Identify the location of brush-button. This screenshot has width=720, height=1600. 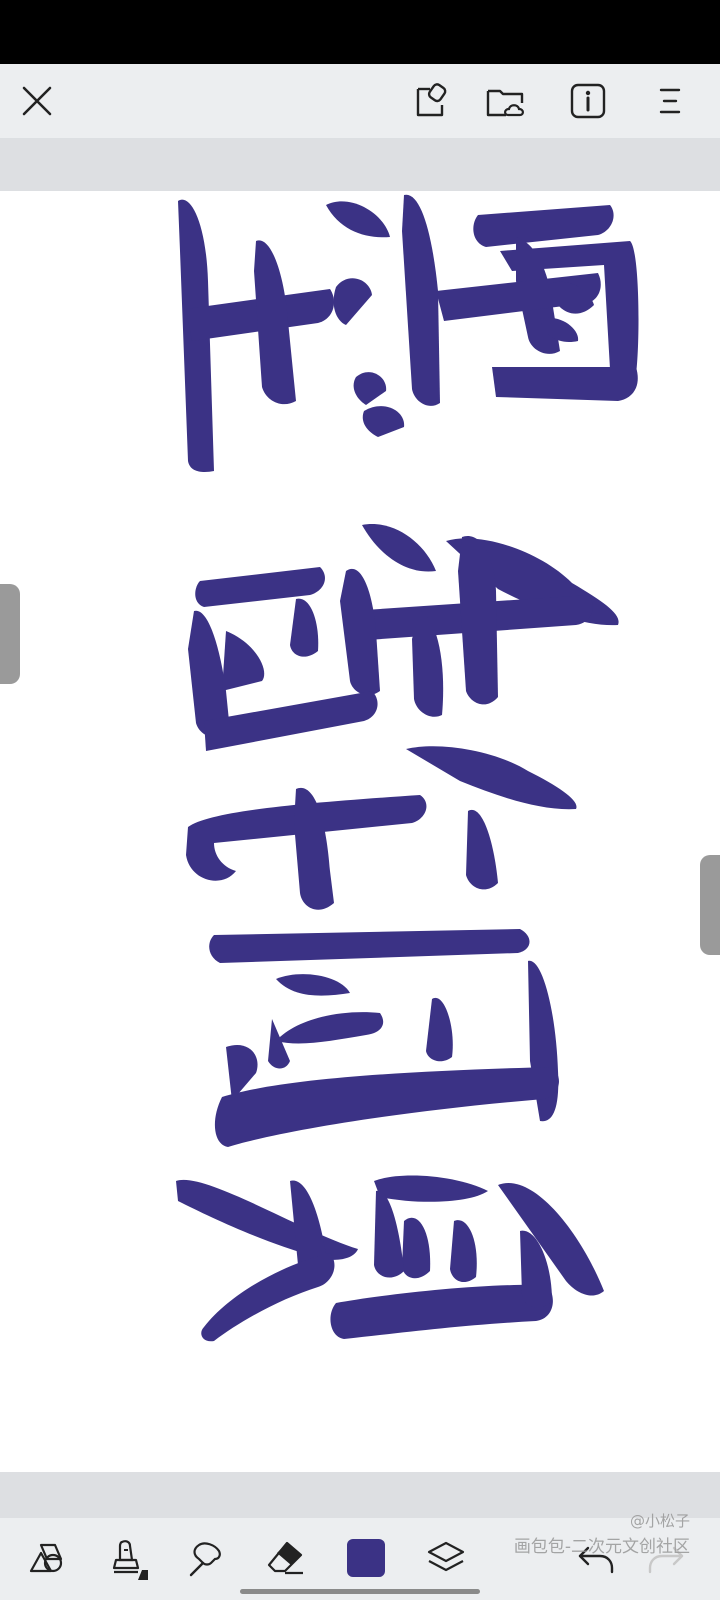
(126, 1558).